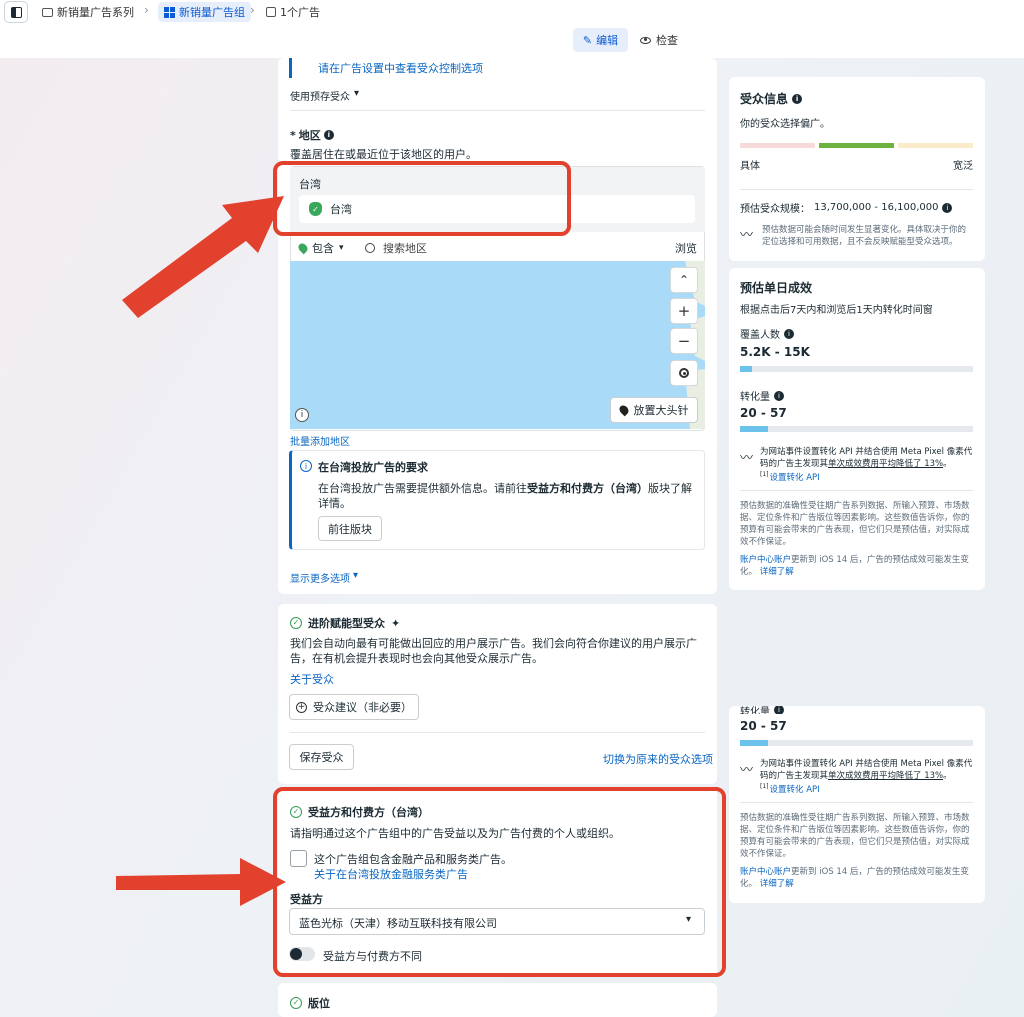  Describe the element at coordinates (201, 551) in the screenshot. I see `annotation-arrows` at that location.